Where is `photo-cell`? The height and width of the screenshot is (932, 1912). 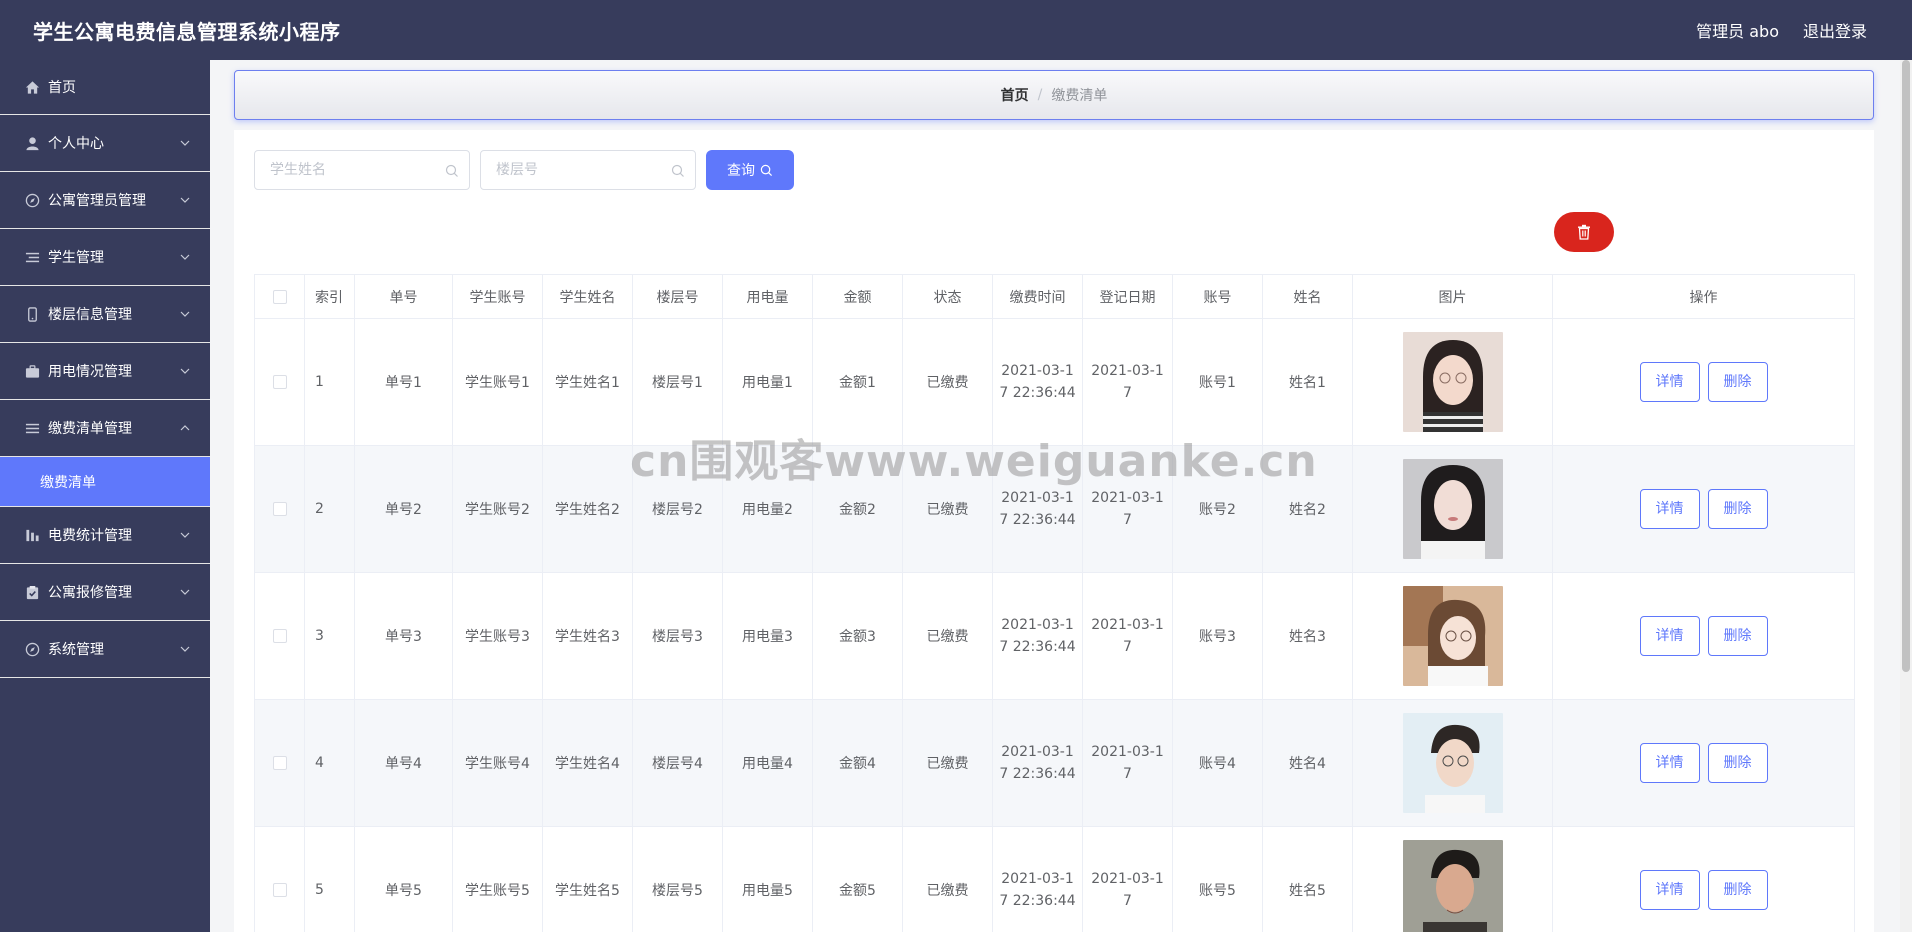 photo-cell is located at coordinates (1452, 509).